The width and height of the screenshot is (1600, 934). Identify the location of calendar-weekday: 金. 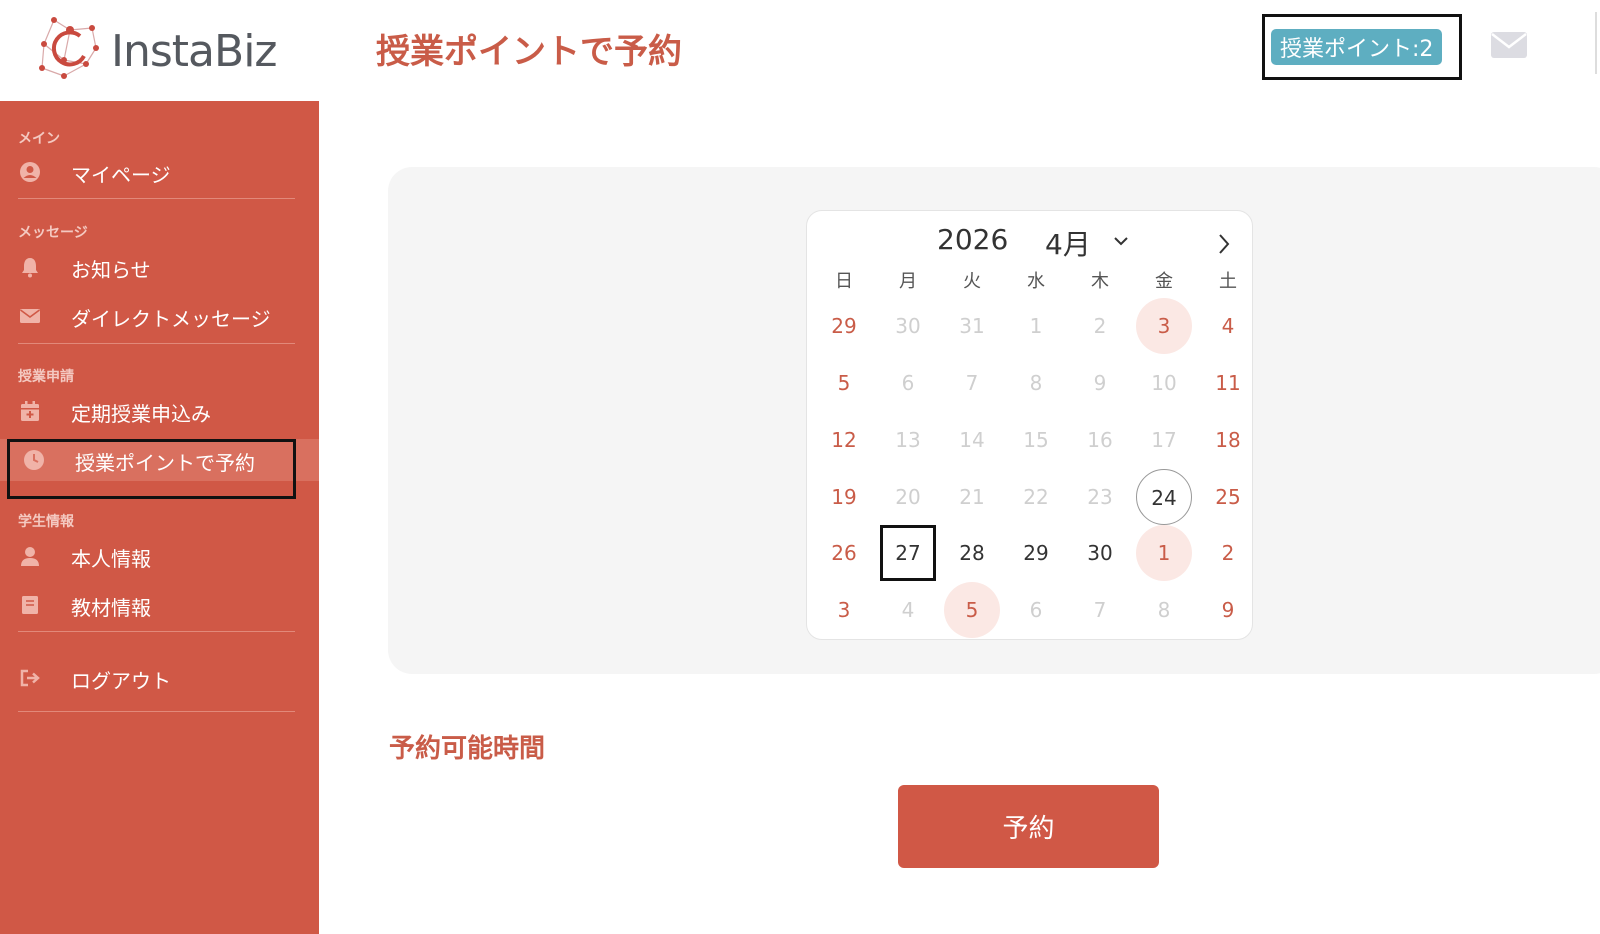
(1164, 281).